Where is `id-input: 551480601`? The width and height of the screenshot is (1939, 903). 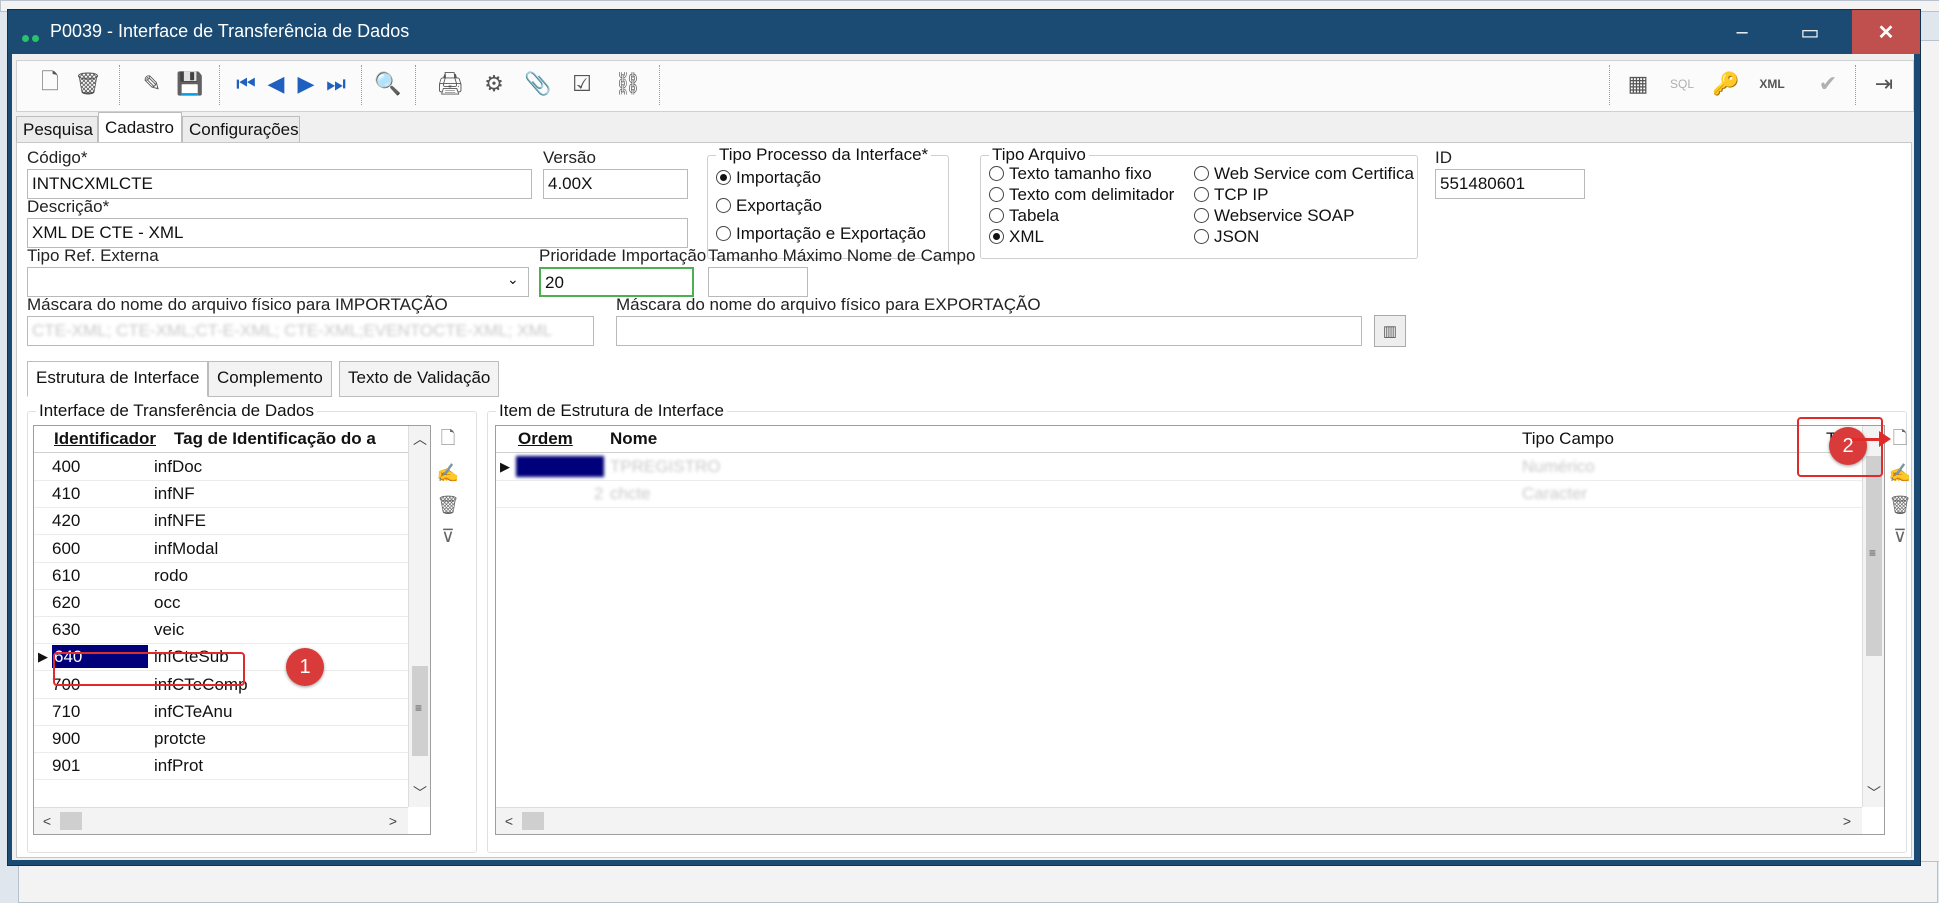 id-input: 551480601 is located at coordinates (1510, 184).